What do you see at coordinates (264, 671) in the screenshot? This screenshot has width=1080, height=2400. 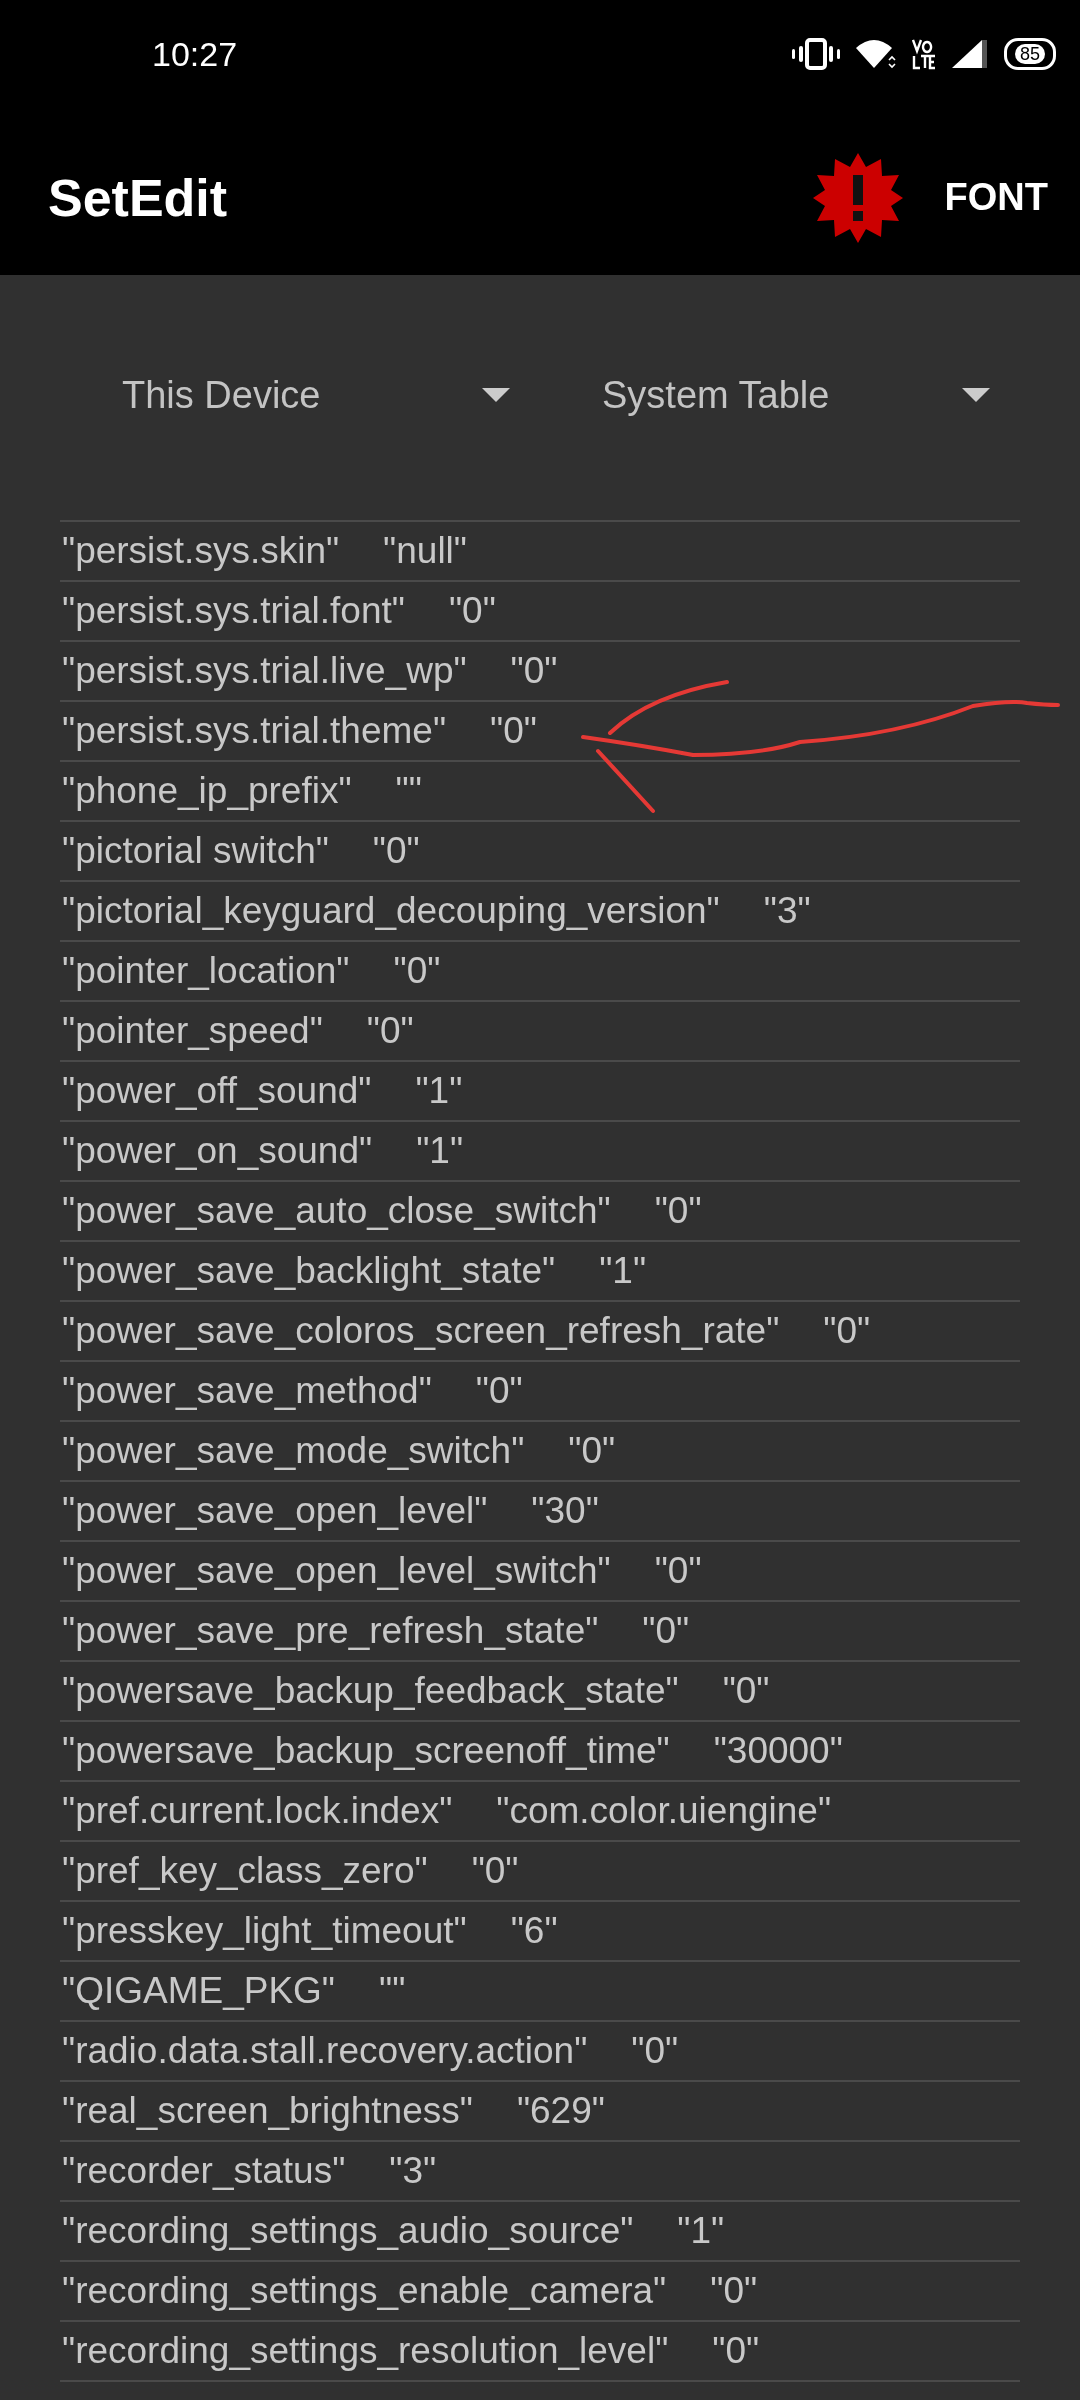 I see `setting-key: "persist.sys.trial.live_wp"` at bounding box center [264, 671].